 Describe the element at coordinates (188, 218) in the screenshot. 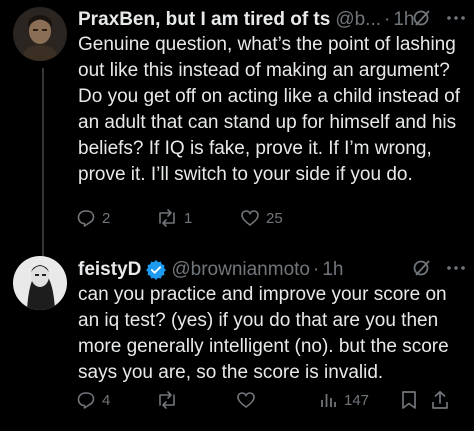

I see `repost-count: 1` at that location.